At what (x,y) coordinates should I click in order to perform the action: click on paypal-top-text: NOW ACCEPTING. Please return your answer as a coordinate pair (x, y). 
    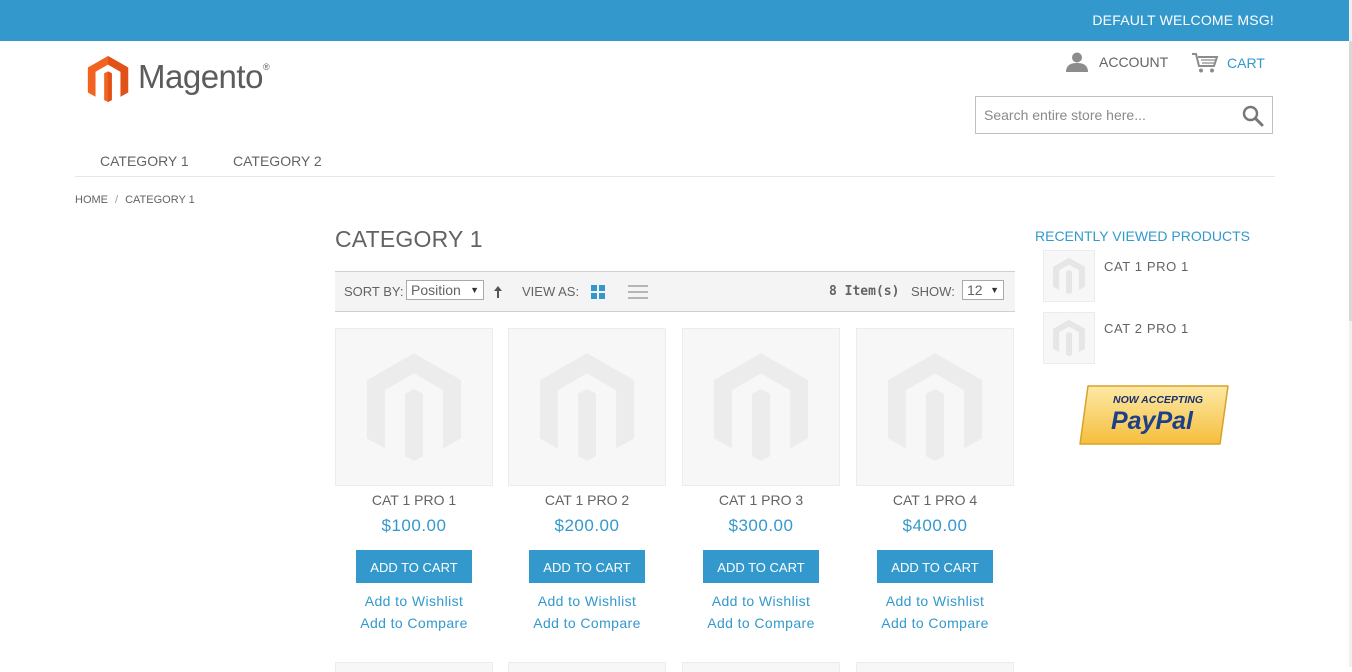
    Looking at the image, I should click on (1158, 400).